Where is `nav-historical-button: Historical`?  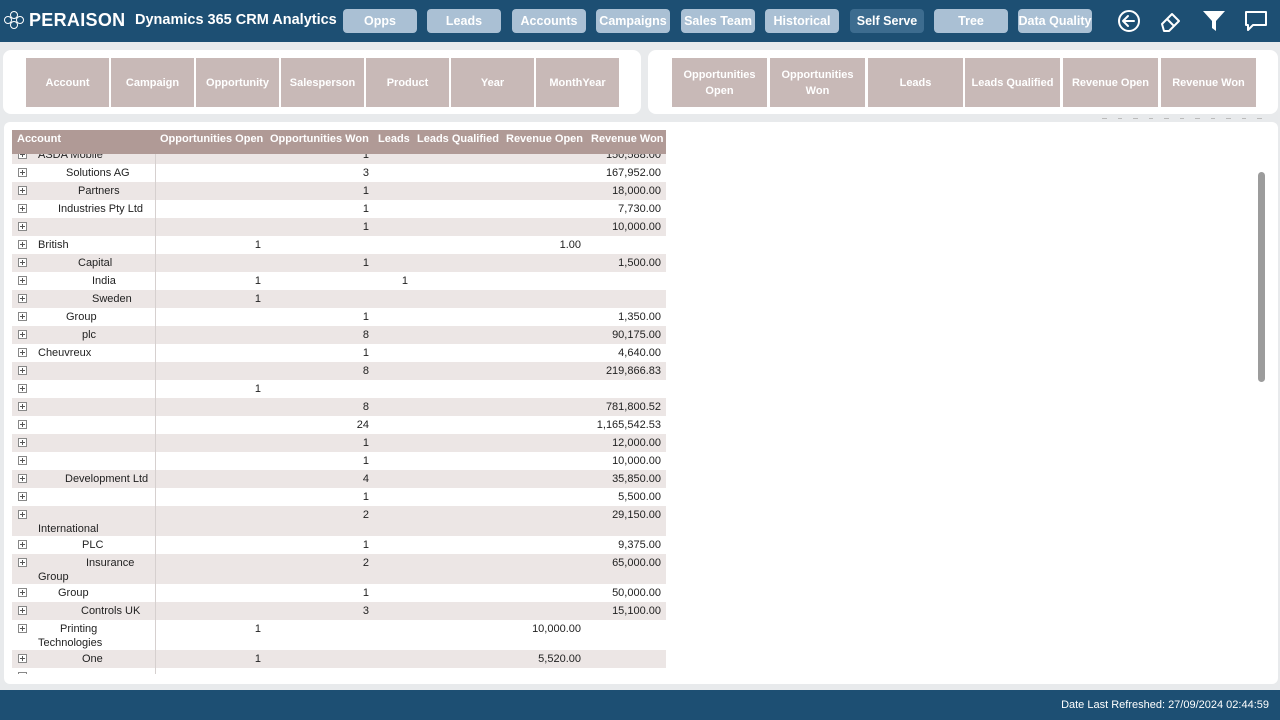
nav-historical-button: Historical is located at coordinates (802, 21).